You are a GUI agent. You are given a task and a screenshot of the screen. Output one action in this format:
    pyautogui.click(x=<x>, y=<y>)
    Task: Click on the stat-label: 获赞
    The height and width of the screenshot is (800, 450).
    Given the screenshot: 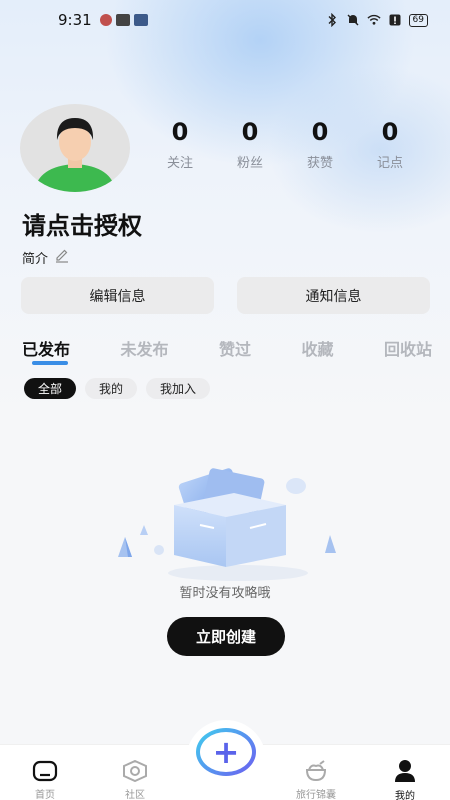 What is the action you would take?
    pyautogui.click(x=319, y=163)
    